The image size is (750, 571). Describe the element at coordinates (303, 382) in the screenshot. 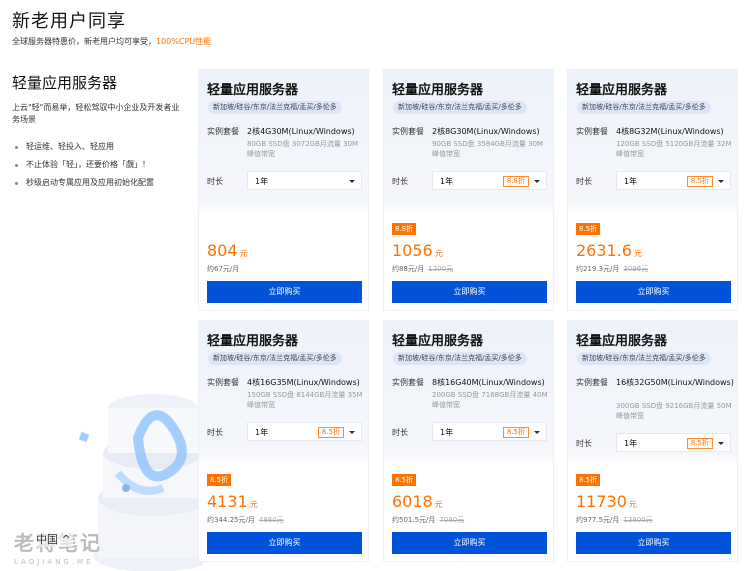

I see `spec-value: 4核16G35M(Linux/Windows)` at that location.